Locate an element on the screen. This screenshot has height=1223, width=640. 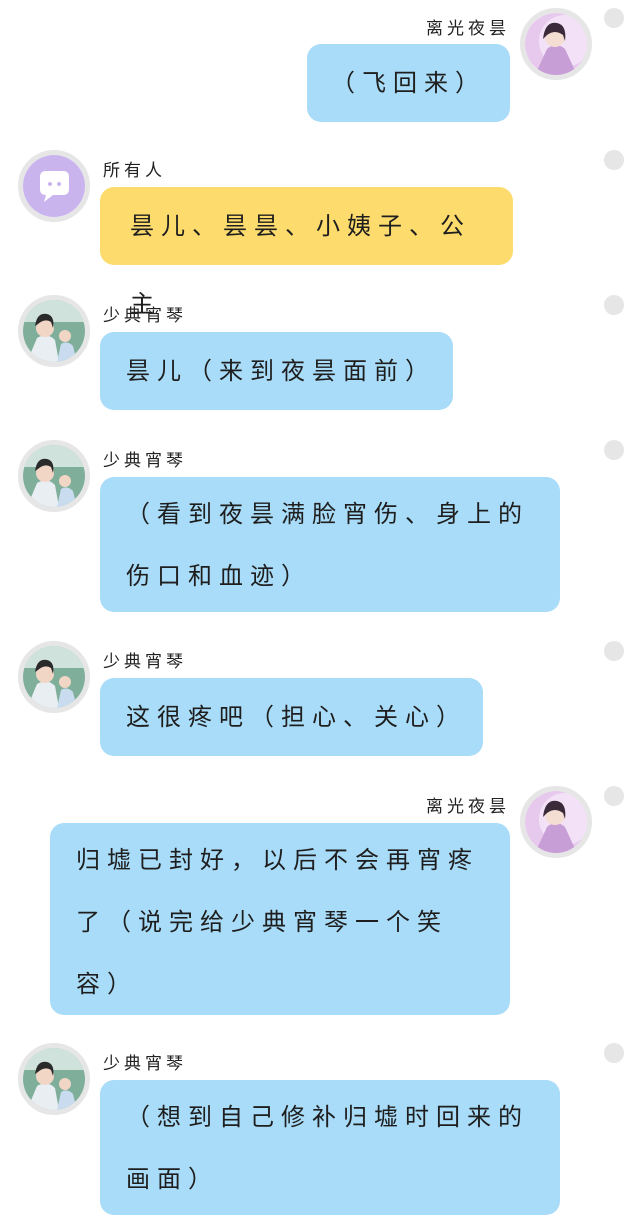
message-text: （想到自己修补归墟时回来的 is located at coordinates (327, 1117).